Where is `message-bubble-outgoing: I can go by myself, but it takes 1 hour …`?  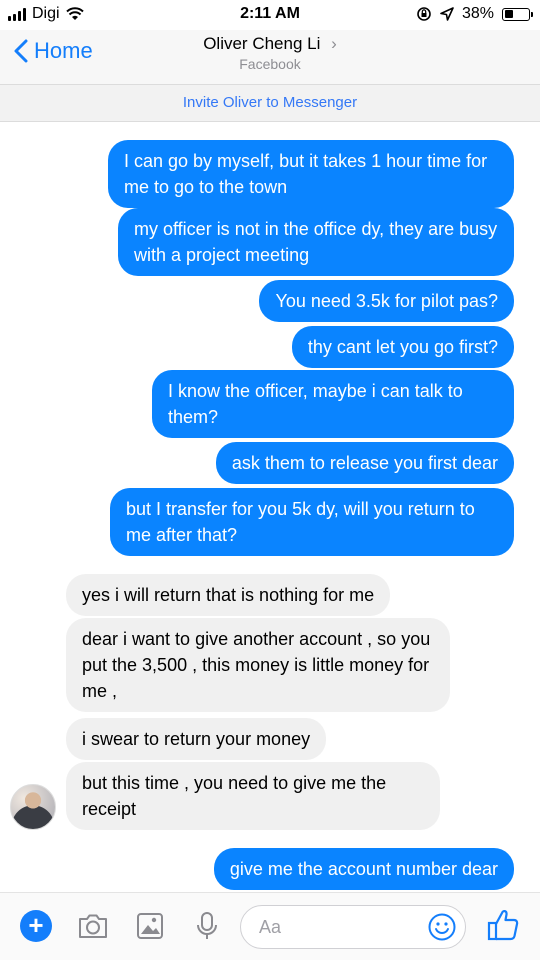
message-bubble-outgoing: I can go by myself, but it takes 1 hour … is located at coordinates (311, 174).